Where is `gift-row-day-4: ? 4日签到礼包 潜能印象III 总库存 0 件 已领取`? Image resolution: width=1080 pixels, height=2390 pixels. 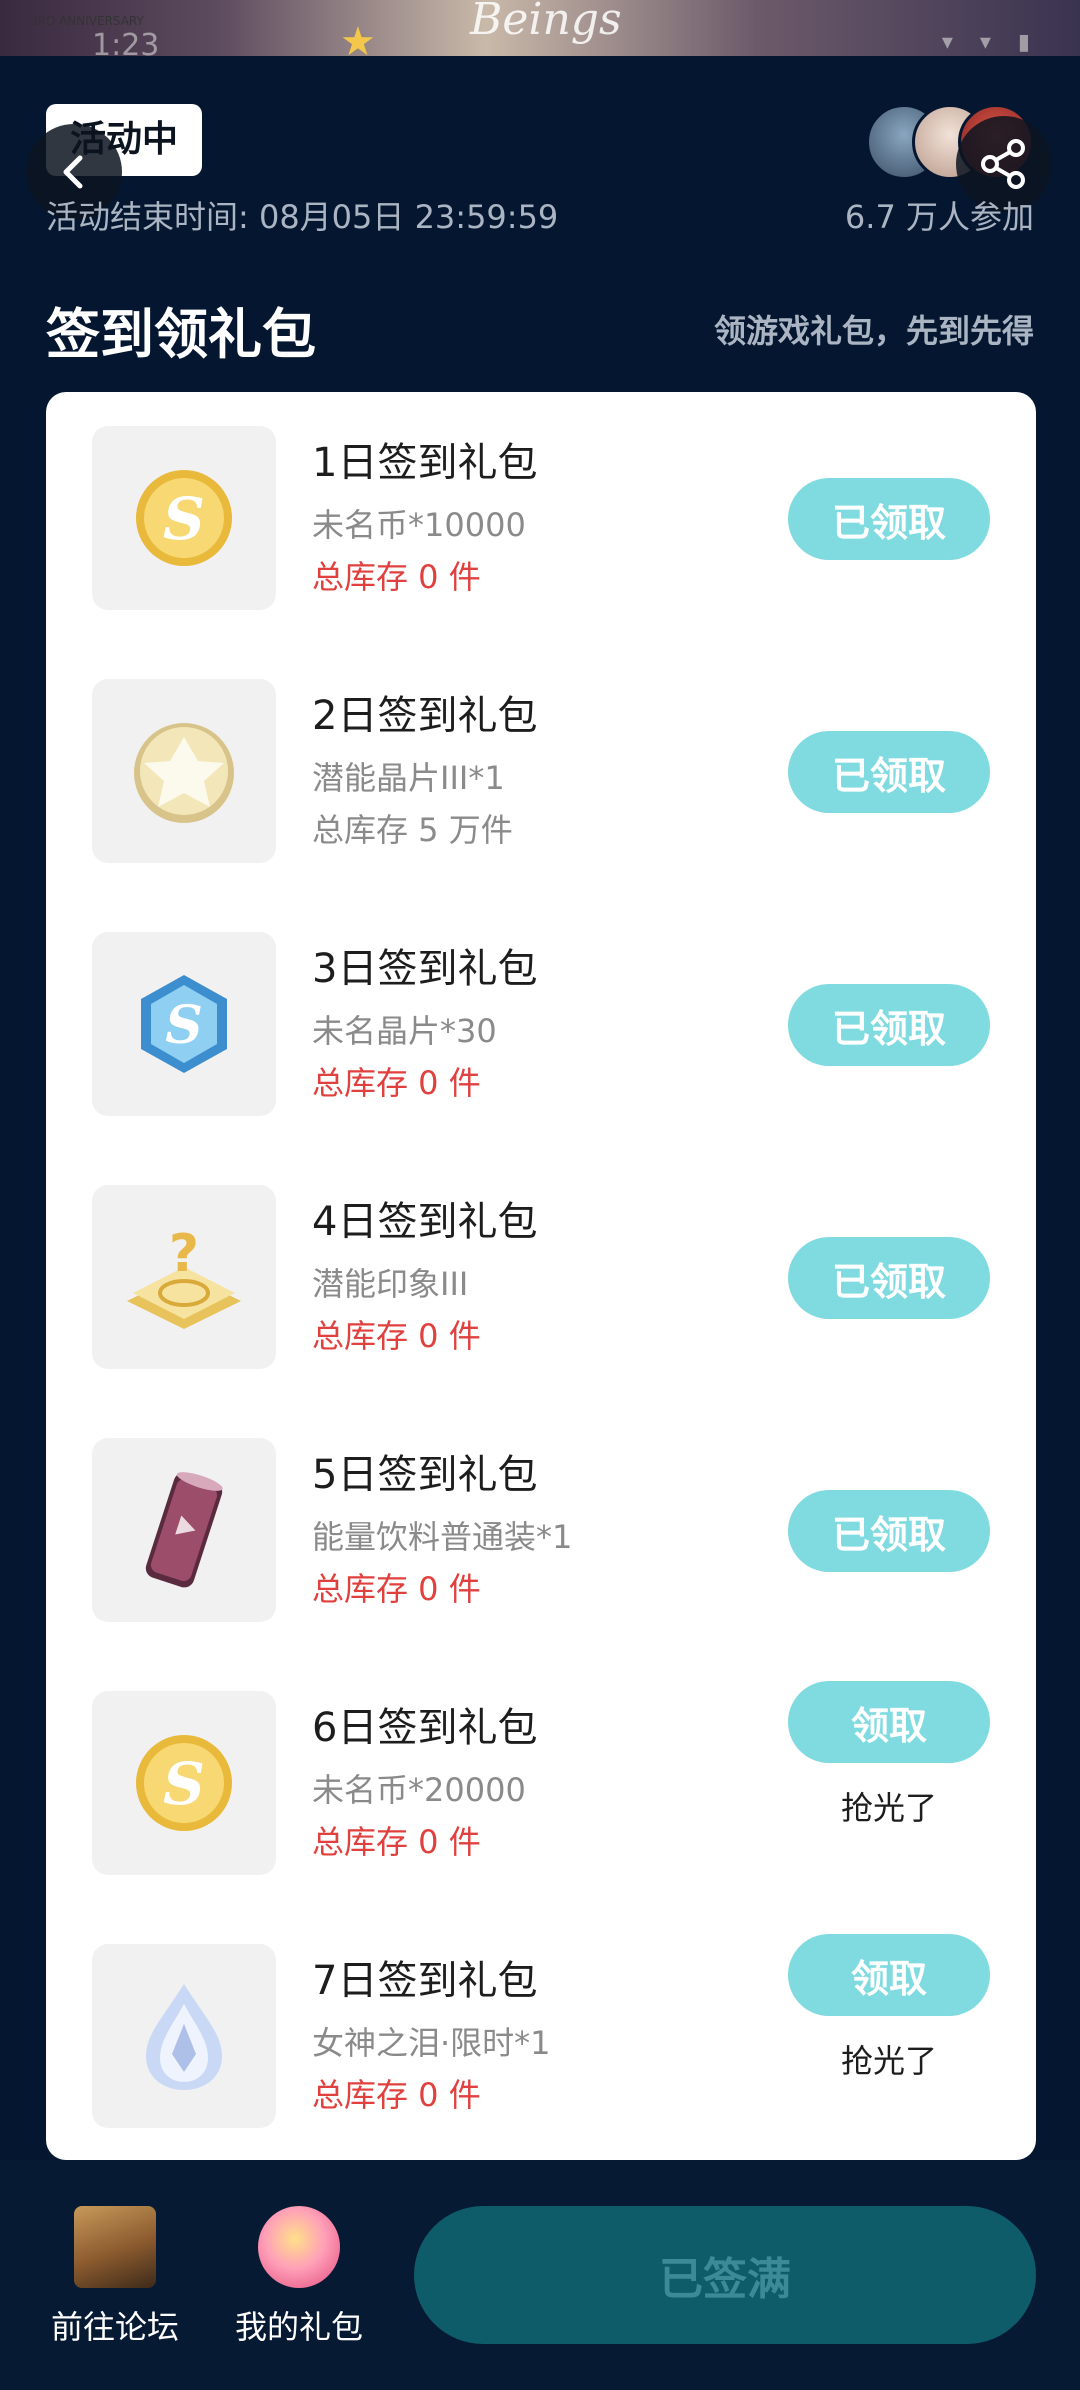
gift-row-day-4: ? 4日签到礼包 潜能印象III 总库存 0 件 已领取 is located at coordinates (541, 1277).